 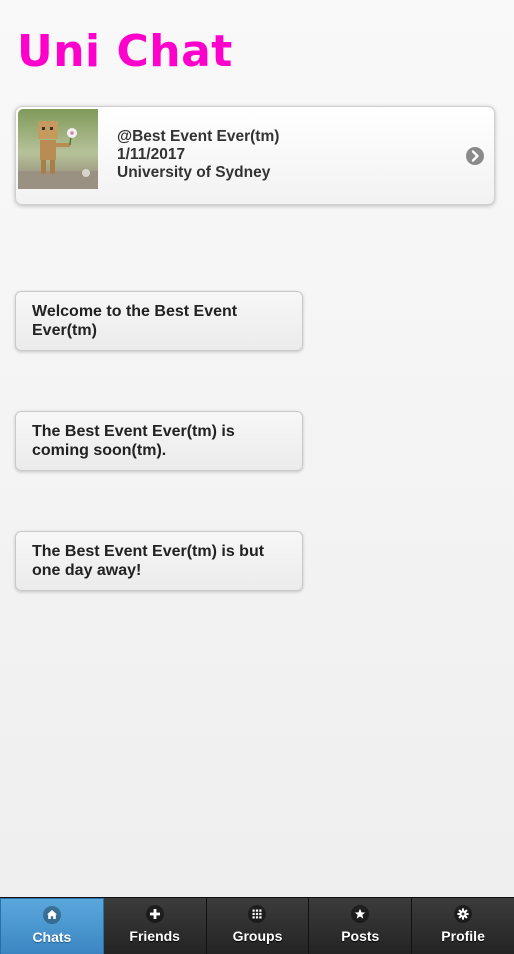 What do you see at coordinates (360, 936) in the screenshot?
I see `tab-label: Posts` at bounding box center [360, 936].